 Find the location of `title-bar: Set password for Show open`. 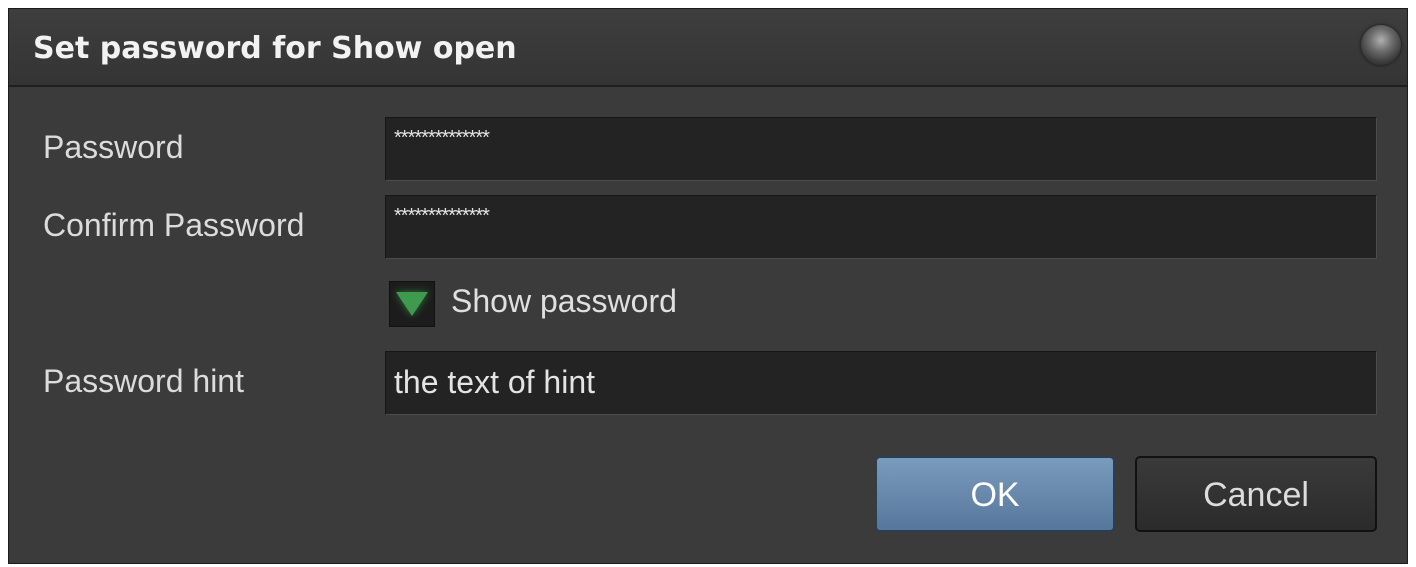

title-bar: Set password for Show open is located at coordinates (708, 48).